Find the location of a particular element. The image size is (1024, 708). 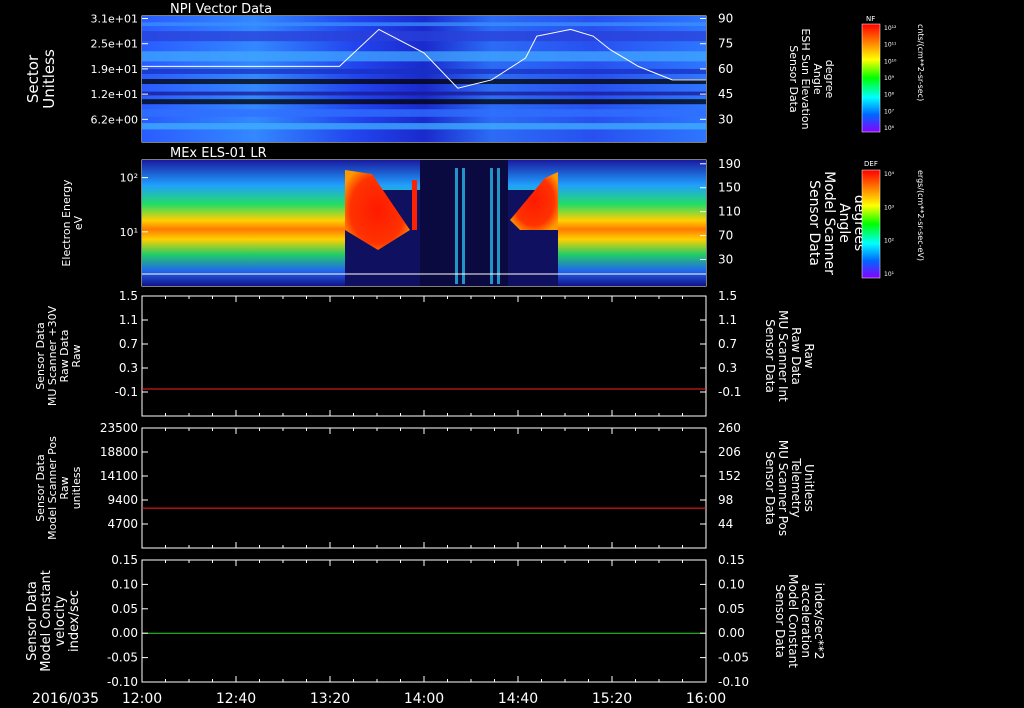

colorbar-tick-label: 10⁹ is located at coordinates (889, 78).